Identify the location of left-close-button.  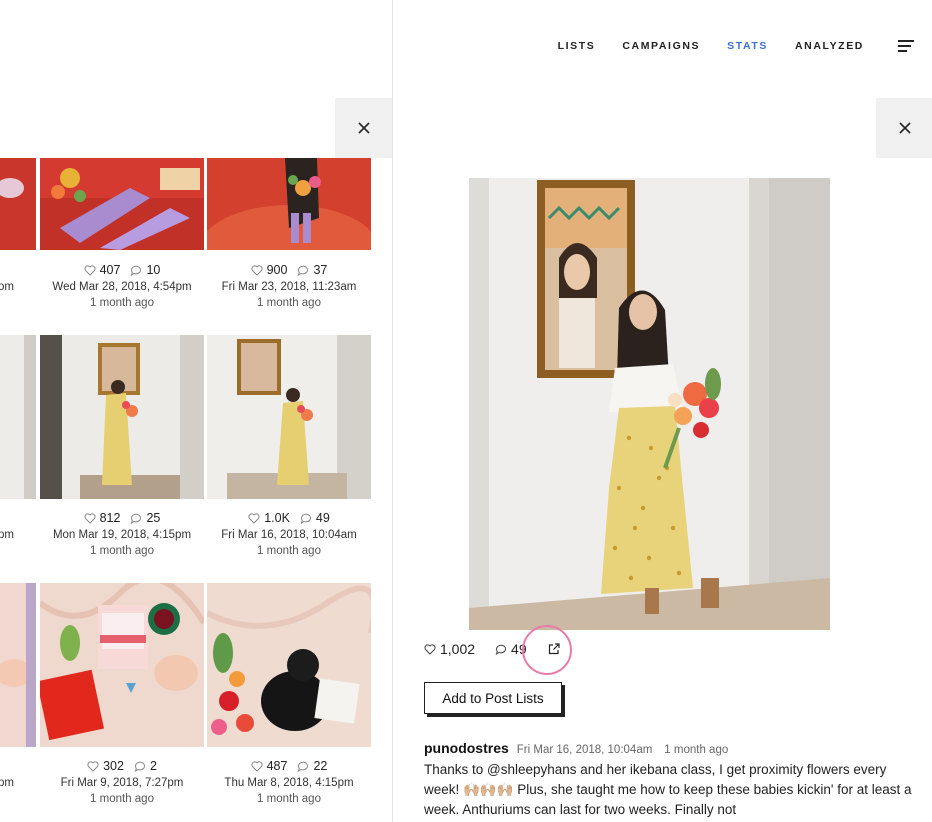
(363, 128).